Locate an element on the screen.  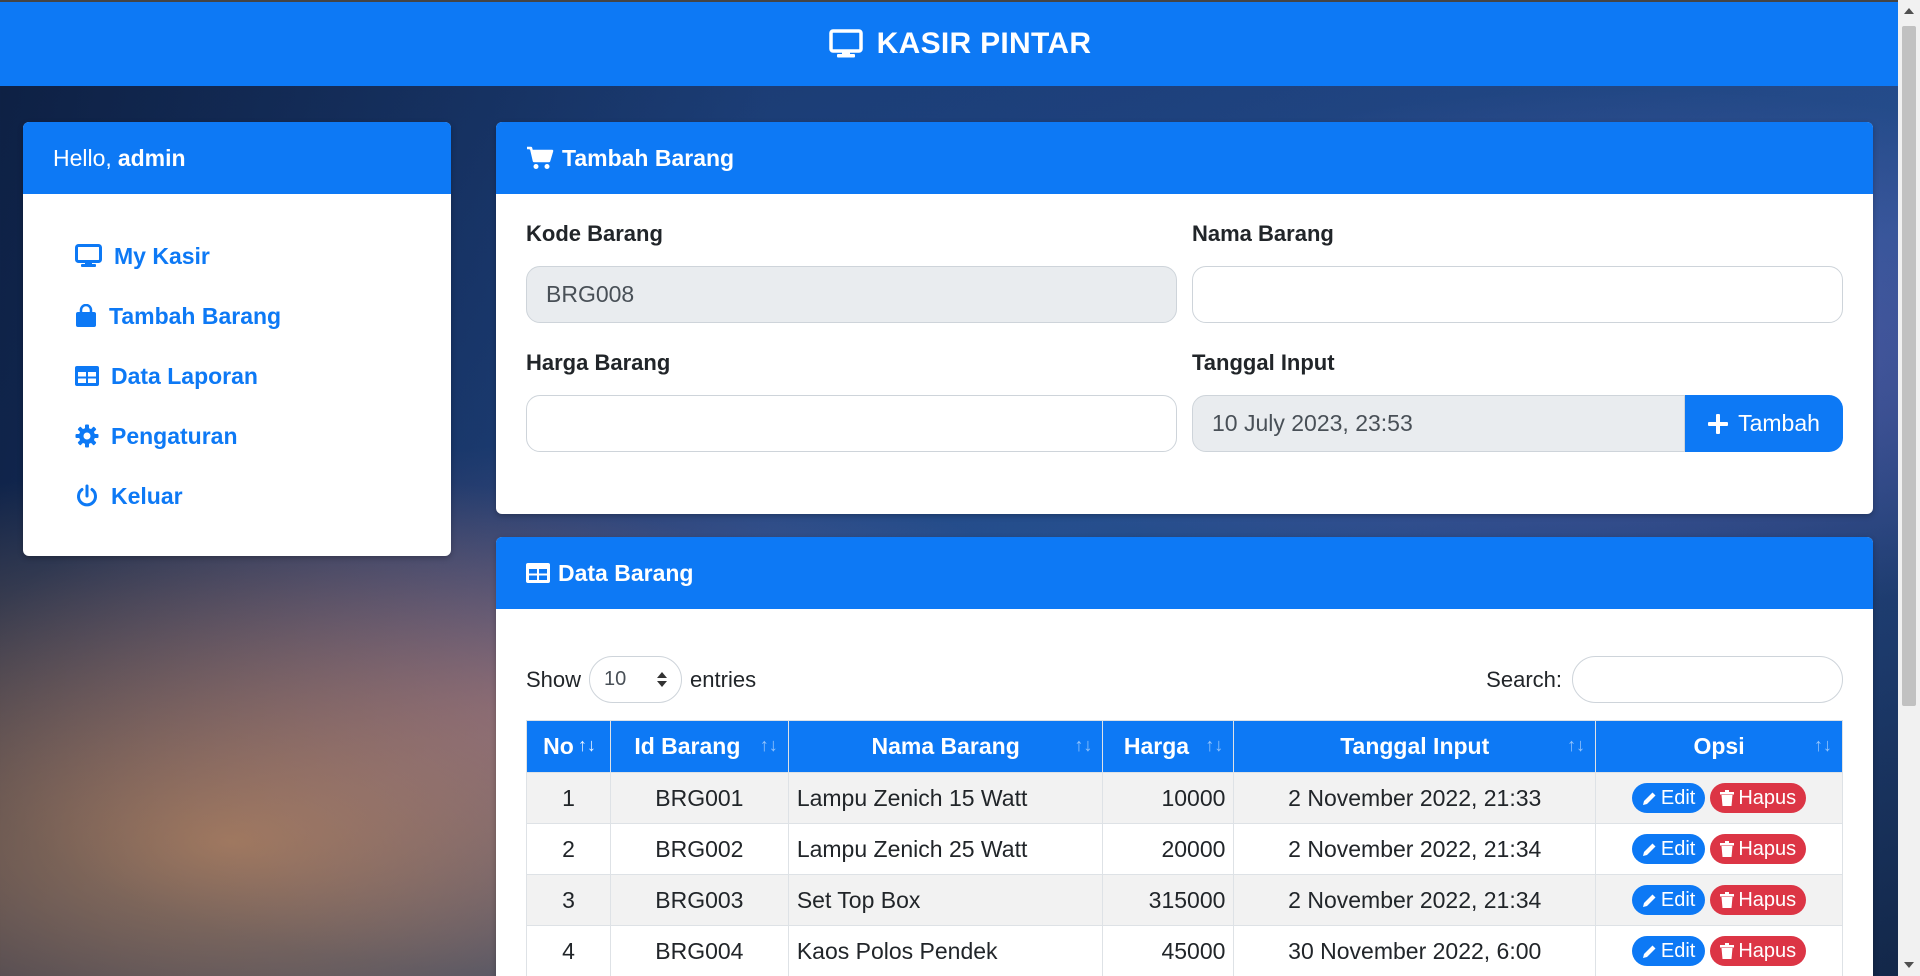
cell-harga: 315000 is located at coordinates (1168, 900).